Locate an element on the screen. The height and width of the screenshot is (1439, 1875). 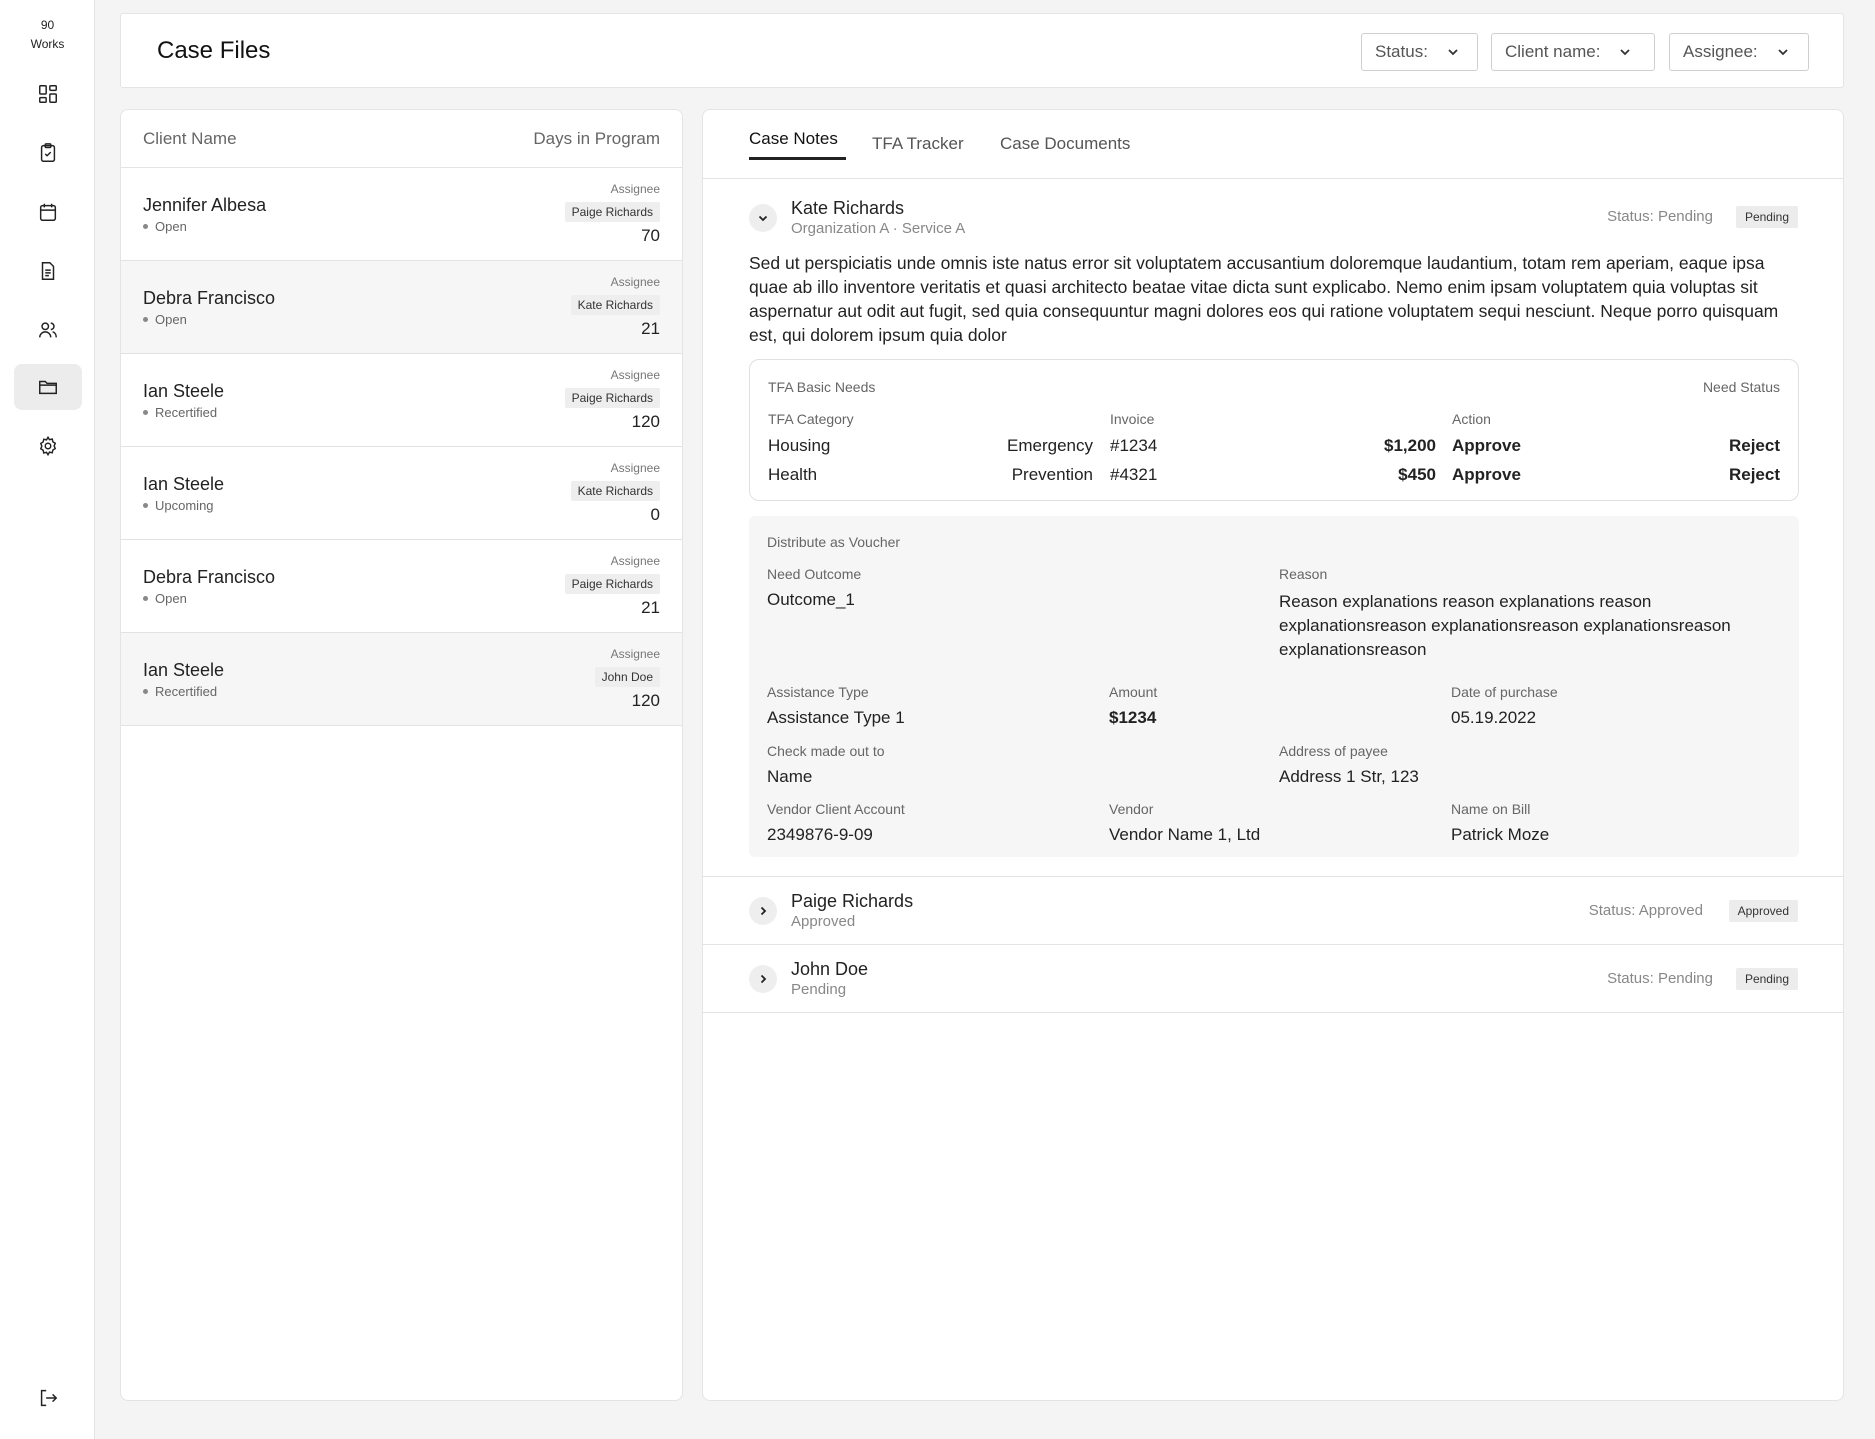
note-status-sub: Pending is located at coordinates (819, 989).